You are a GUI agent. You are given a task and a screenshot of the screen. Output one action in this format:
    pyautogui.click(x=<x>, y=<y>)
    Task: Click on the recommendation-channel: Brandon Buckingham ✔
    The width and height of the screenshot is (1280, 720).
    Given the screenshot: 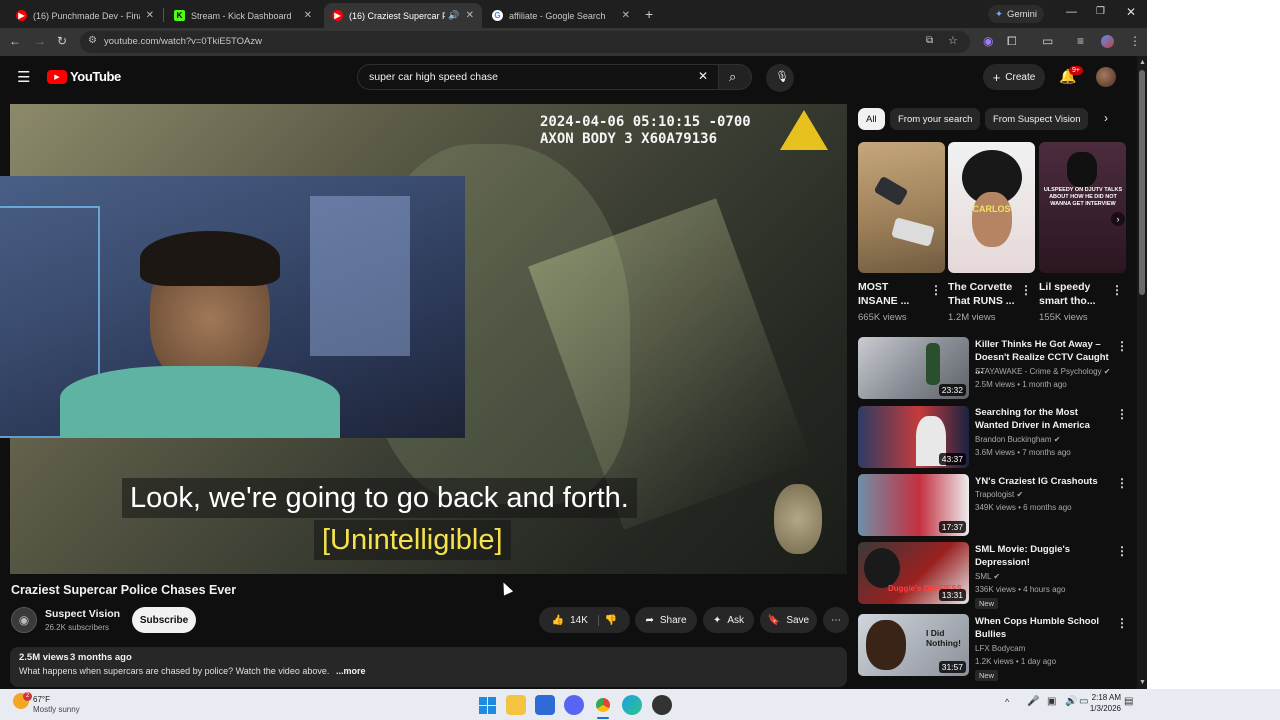 What is the action you would take?
    pyautogui.click(x=1017, y=439)
    